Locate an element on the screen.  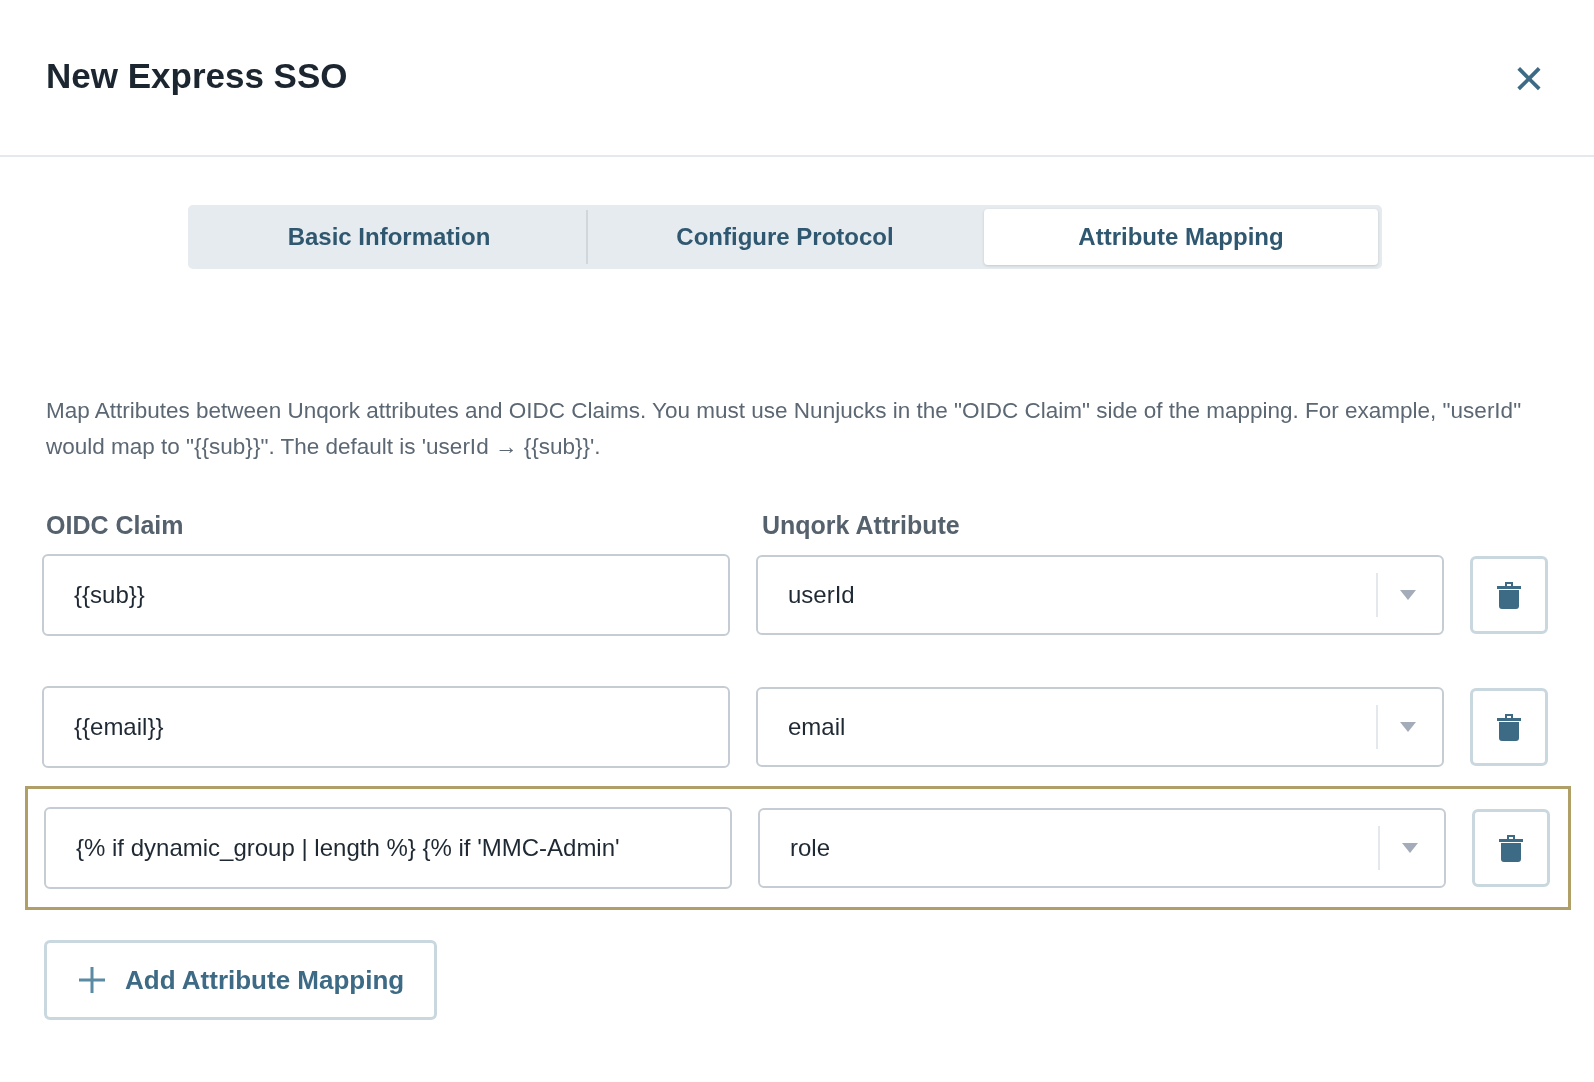
column-label: OIDC Claim is located at coordinates (115, 525).